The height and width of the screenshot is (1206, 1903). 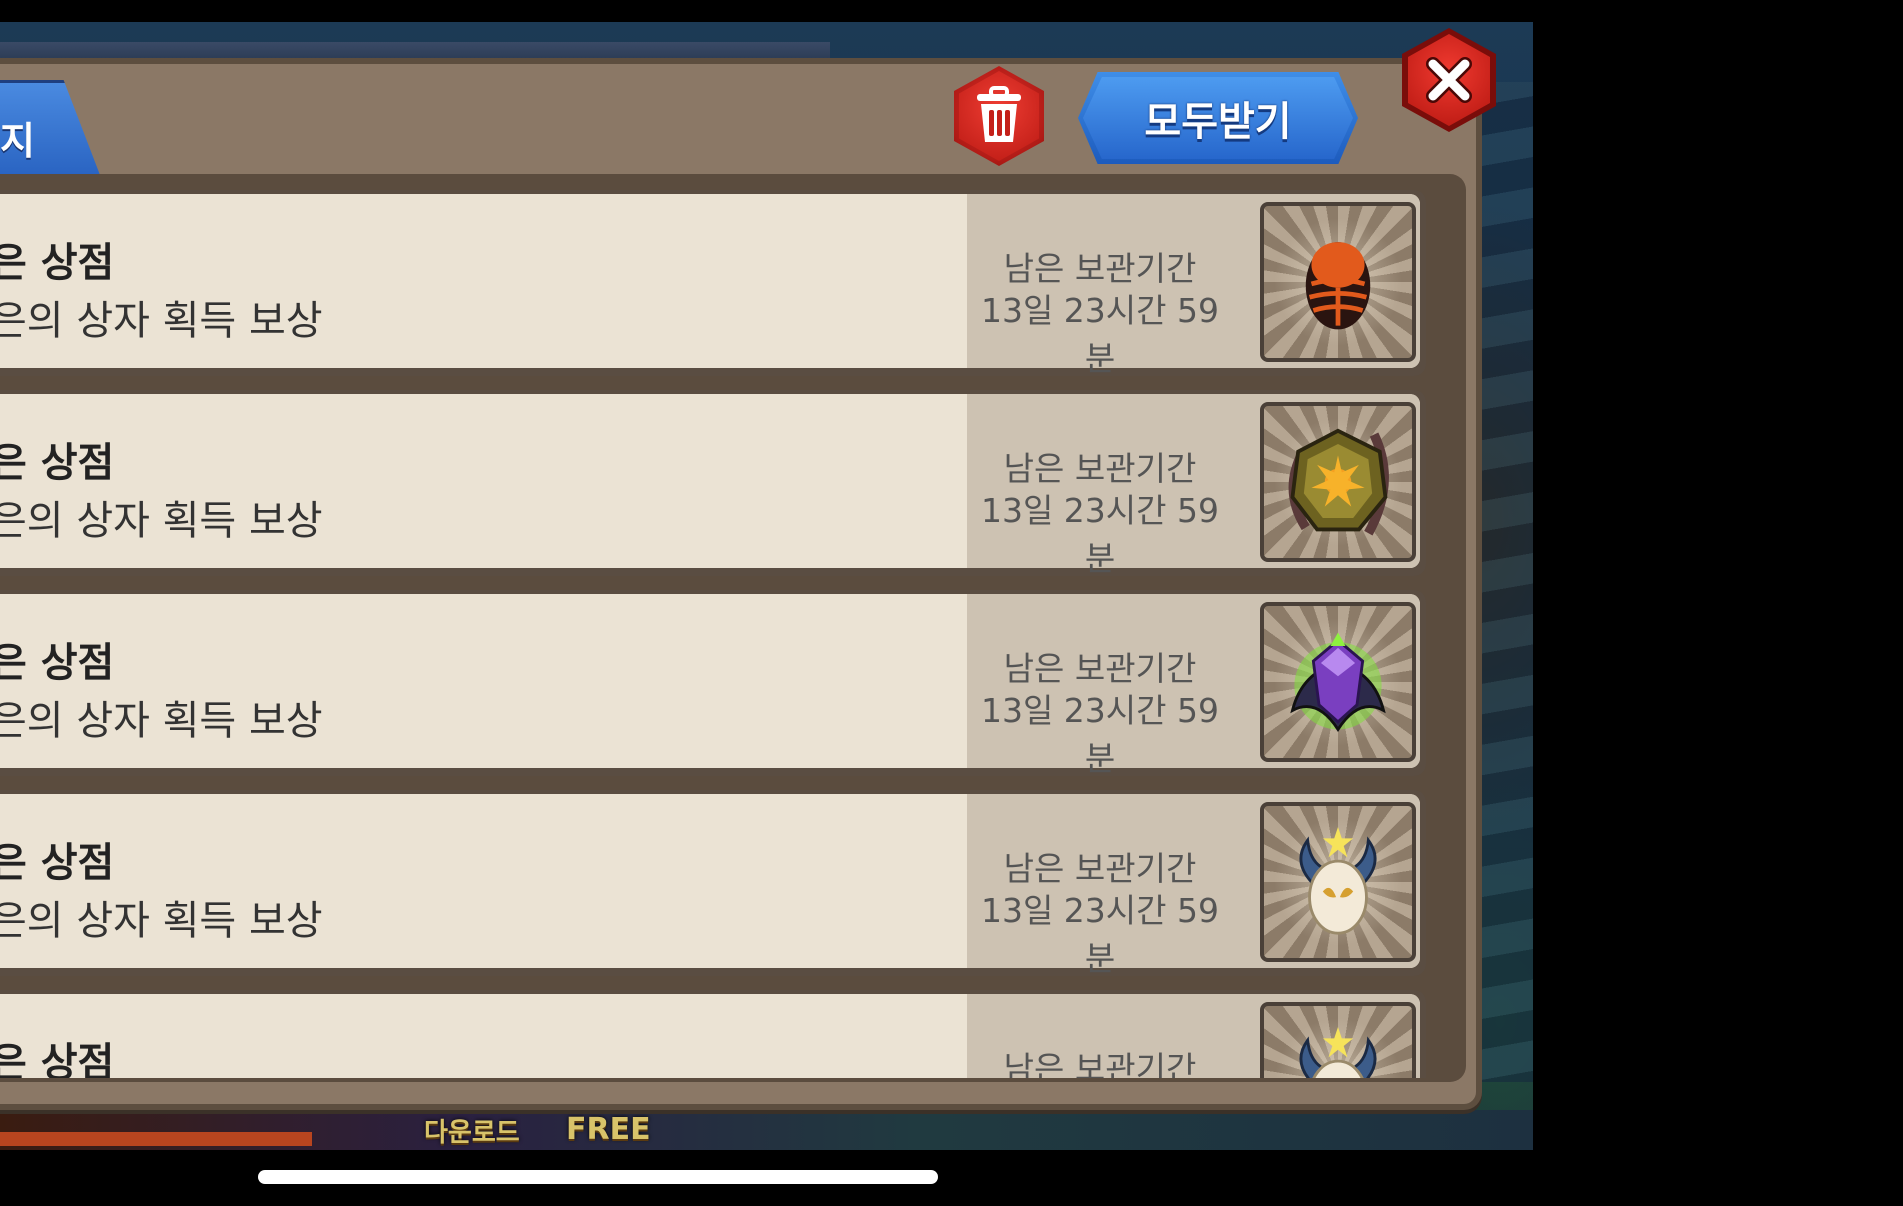 I want to click on trash-icon, so click(x=999, y=114).